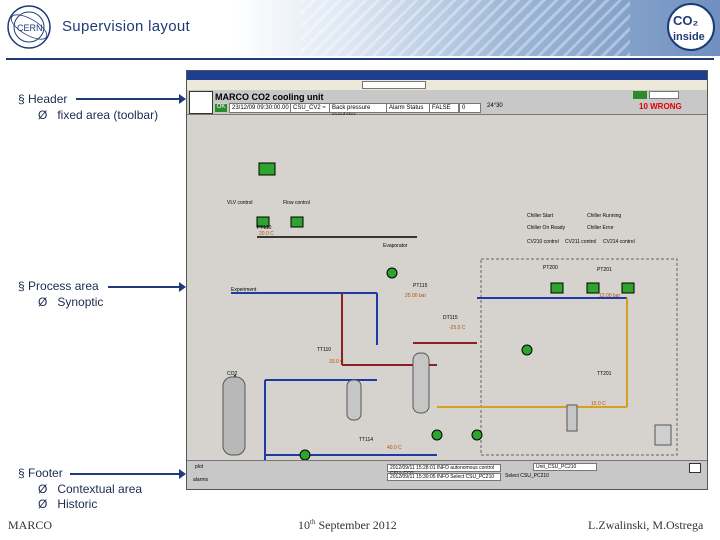 The width and height of the screenshot is (720, 540). I want to click on label-press2: 12.00 bar, so click(610, 296).